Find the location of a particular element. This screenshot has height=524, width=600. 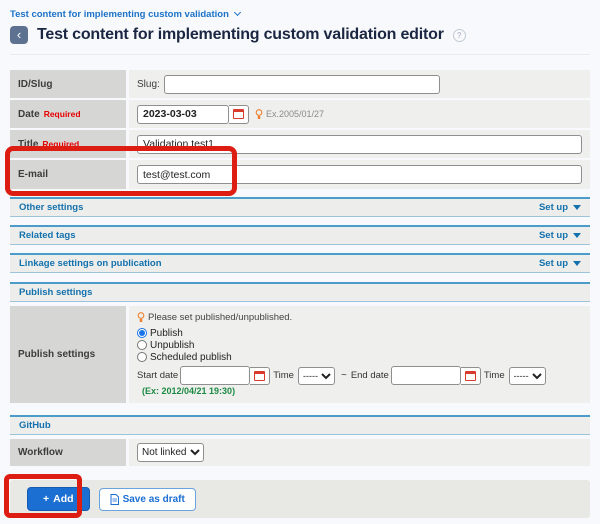

title-row: Title Required is located at coordinates (300, 144).